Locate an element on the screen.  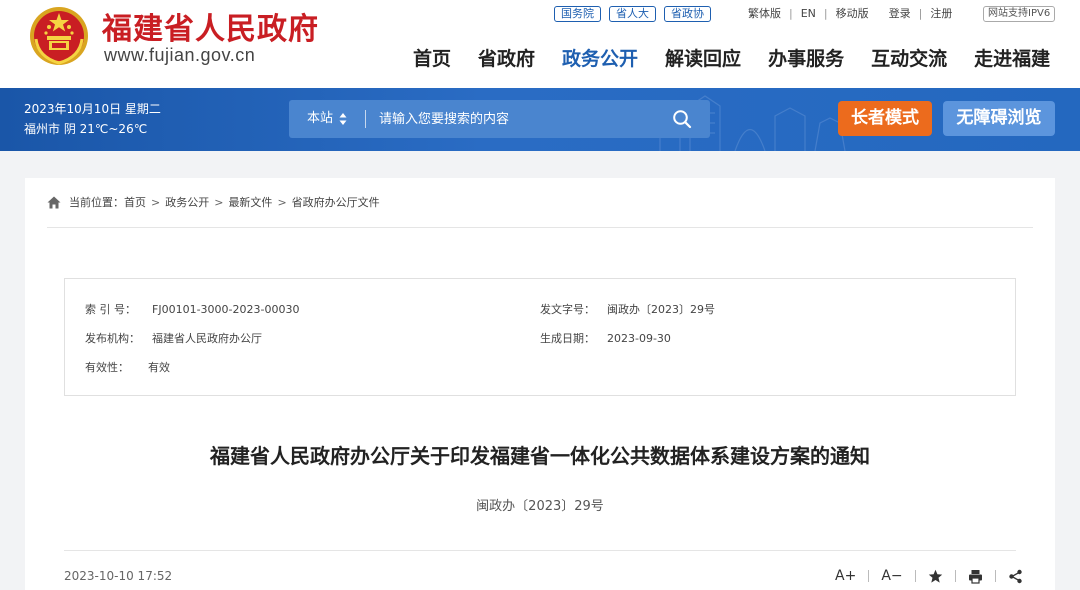
meta-label: 索 引 号： is located at coordinates (110, 309).